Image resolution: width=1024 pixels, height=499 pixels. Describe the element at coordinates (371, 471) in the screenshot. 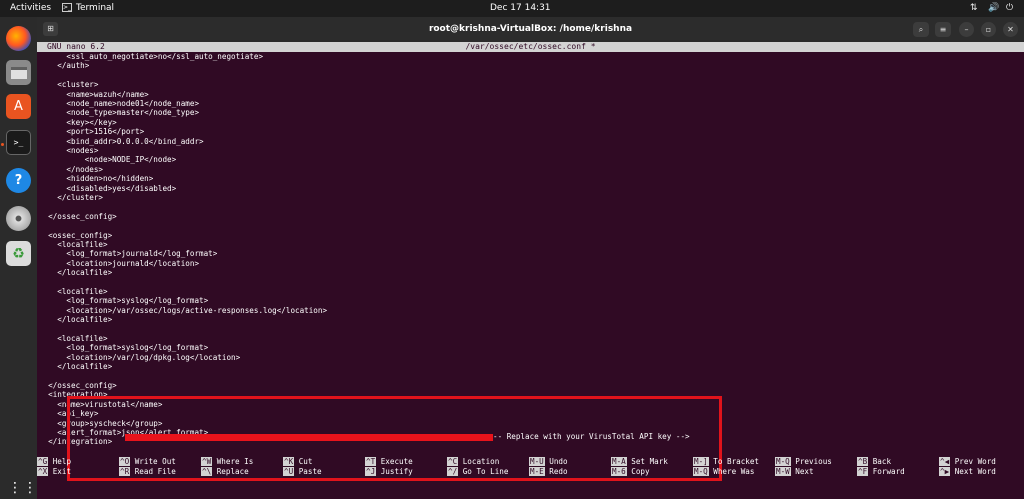

I see `shortcut-key: ^J` at that location.